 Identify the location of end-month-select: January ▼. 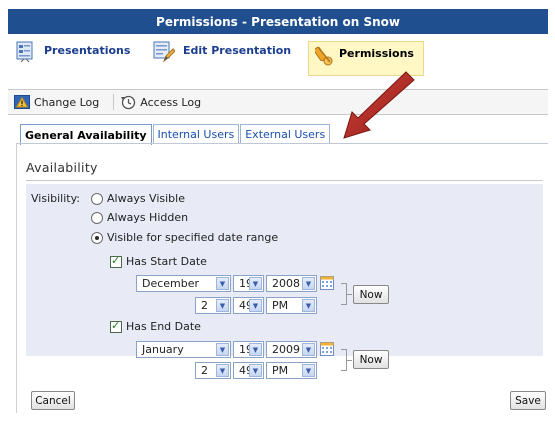
(183, 349).